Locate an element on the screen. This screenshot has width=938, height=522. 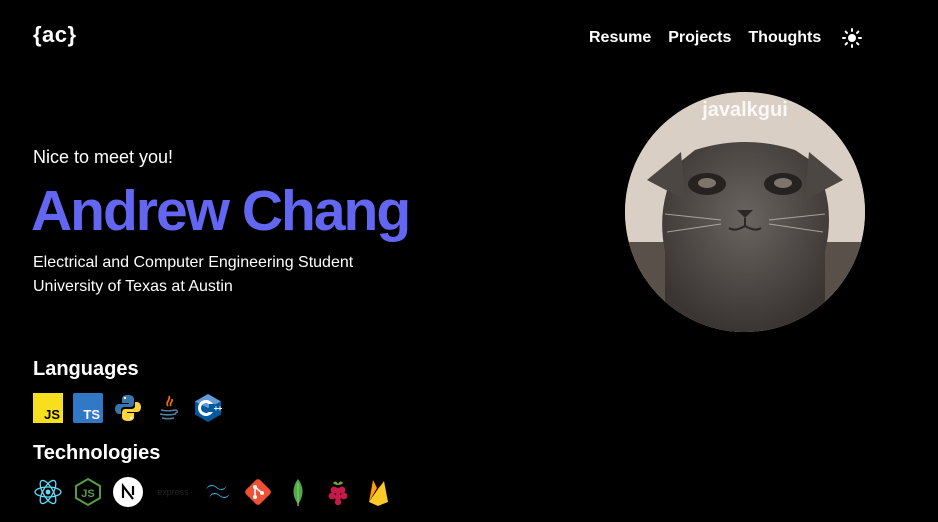
nodejs-icon: JS is located at coordinates (88, 492).